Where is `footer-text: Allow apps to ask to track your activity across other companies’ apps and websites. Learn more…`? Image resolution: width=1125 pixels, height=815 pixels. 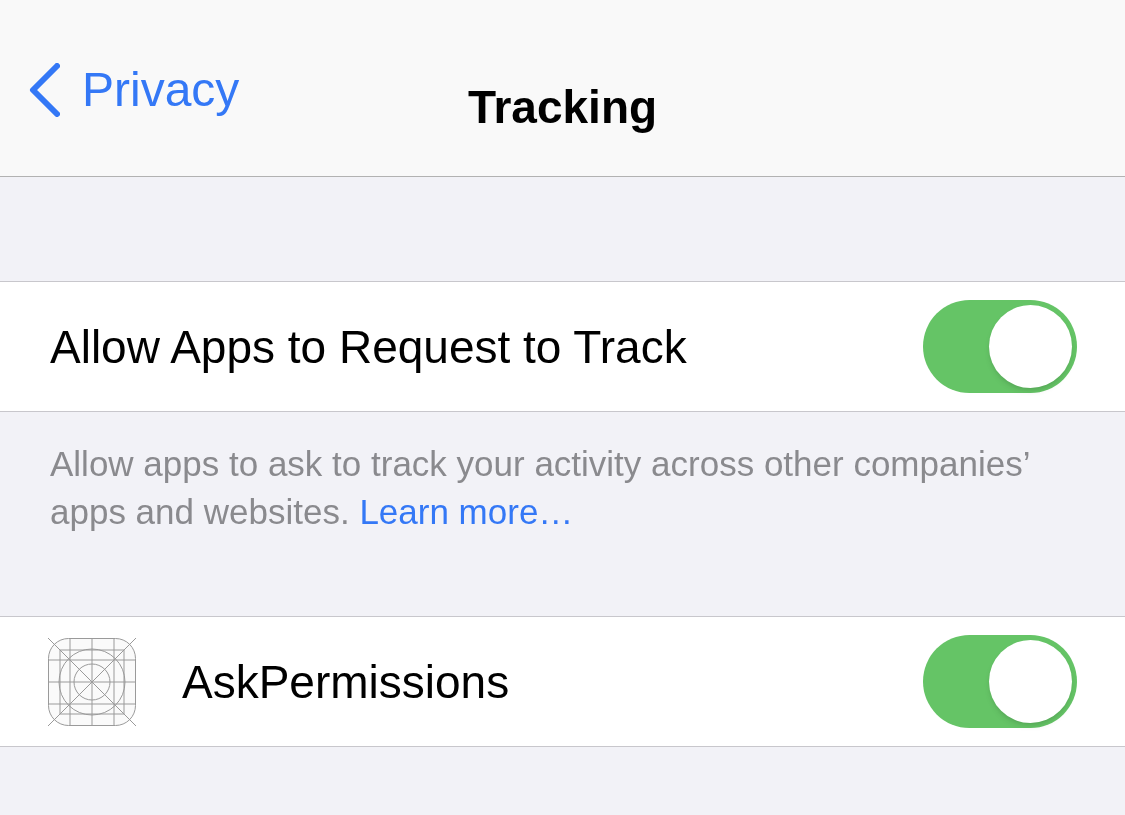
footer-text: Allow apps to ask to track your activity across other companies’ apps and websites. Learn more… is located at coordinates (540, 488).